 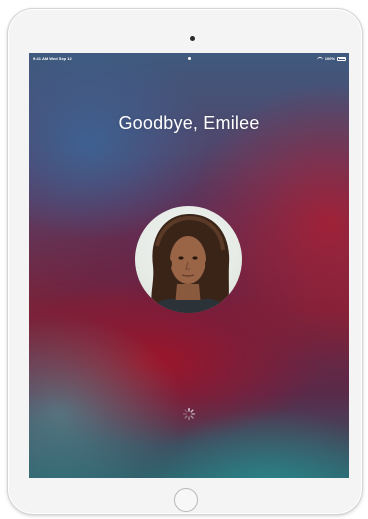 I want to click on user-avatar, so click(x=188, y=259).